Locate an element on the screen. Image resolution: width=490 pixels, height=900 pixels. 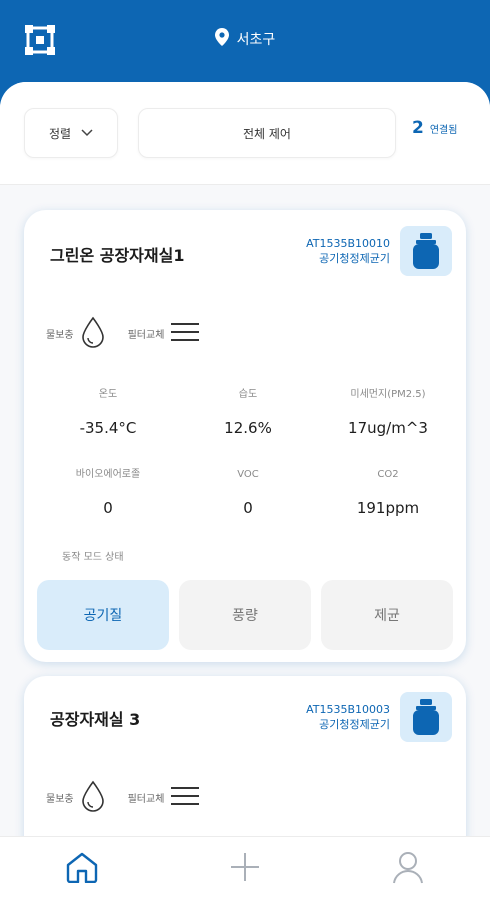
device-name: 그린온 공장자재실1 is located at coordinates (117, 255).